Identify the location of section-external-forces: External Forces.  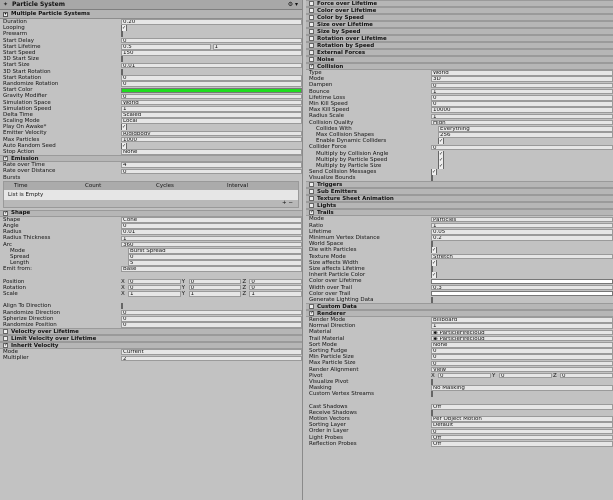
(459, 52).